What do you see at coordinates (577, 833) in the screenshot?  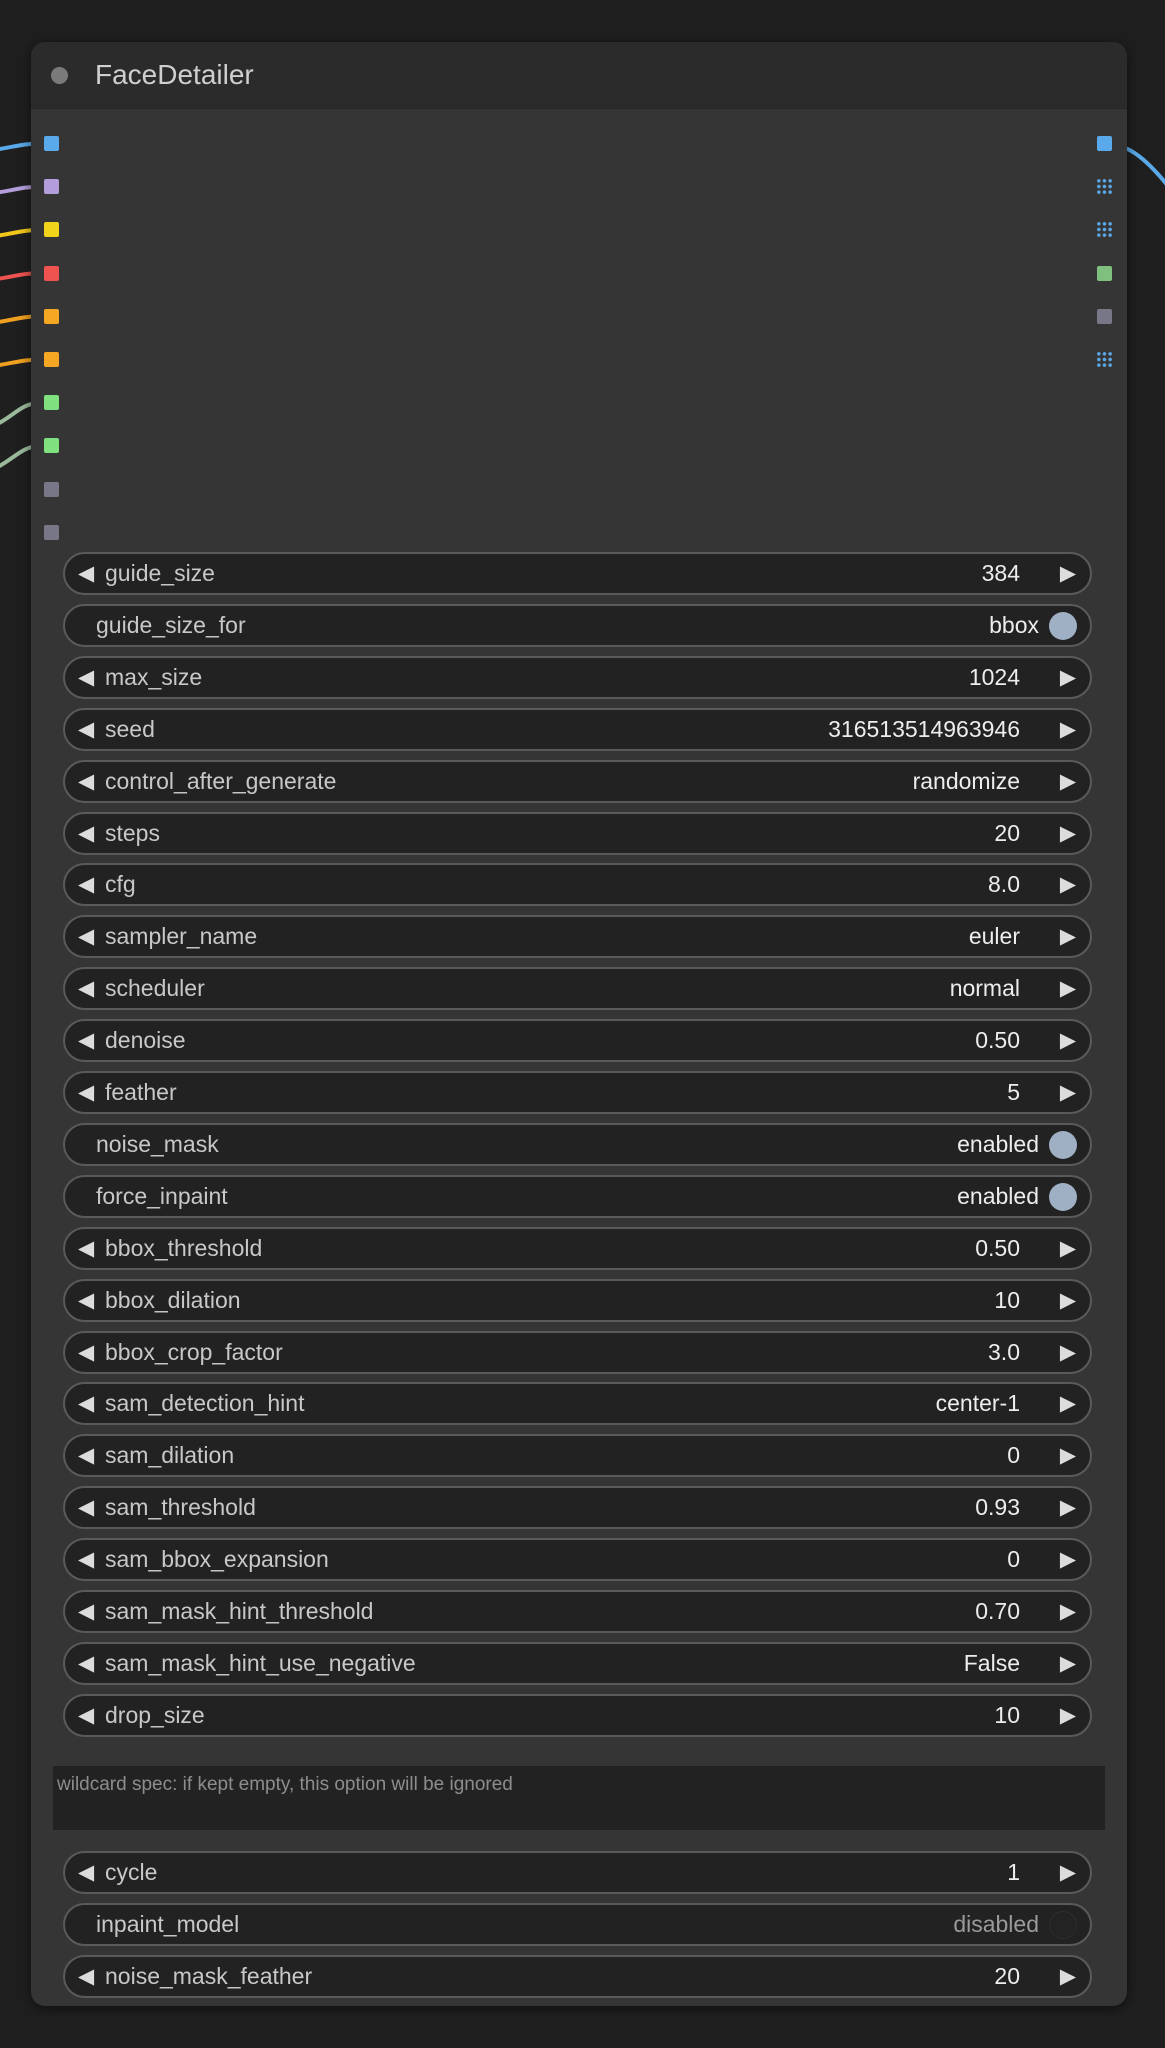 I see `widget-steps: ◀ steps 20 ▶` at bounding box center [577, 833].